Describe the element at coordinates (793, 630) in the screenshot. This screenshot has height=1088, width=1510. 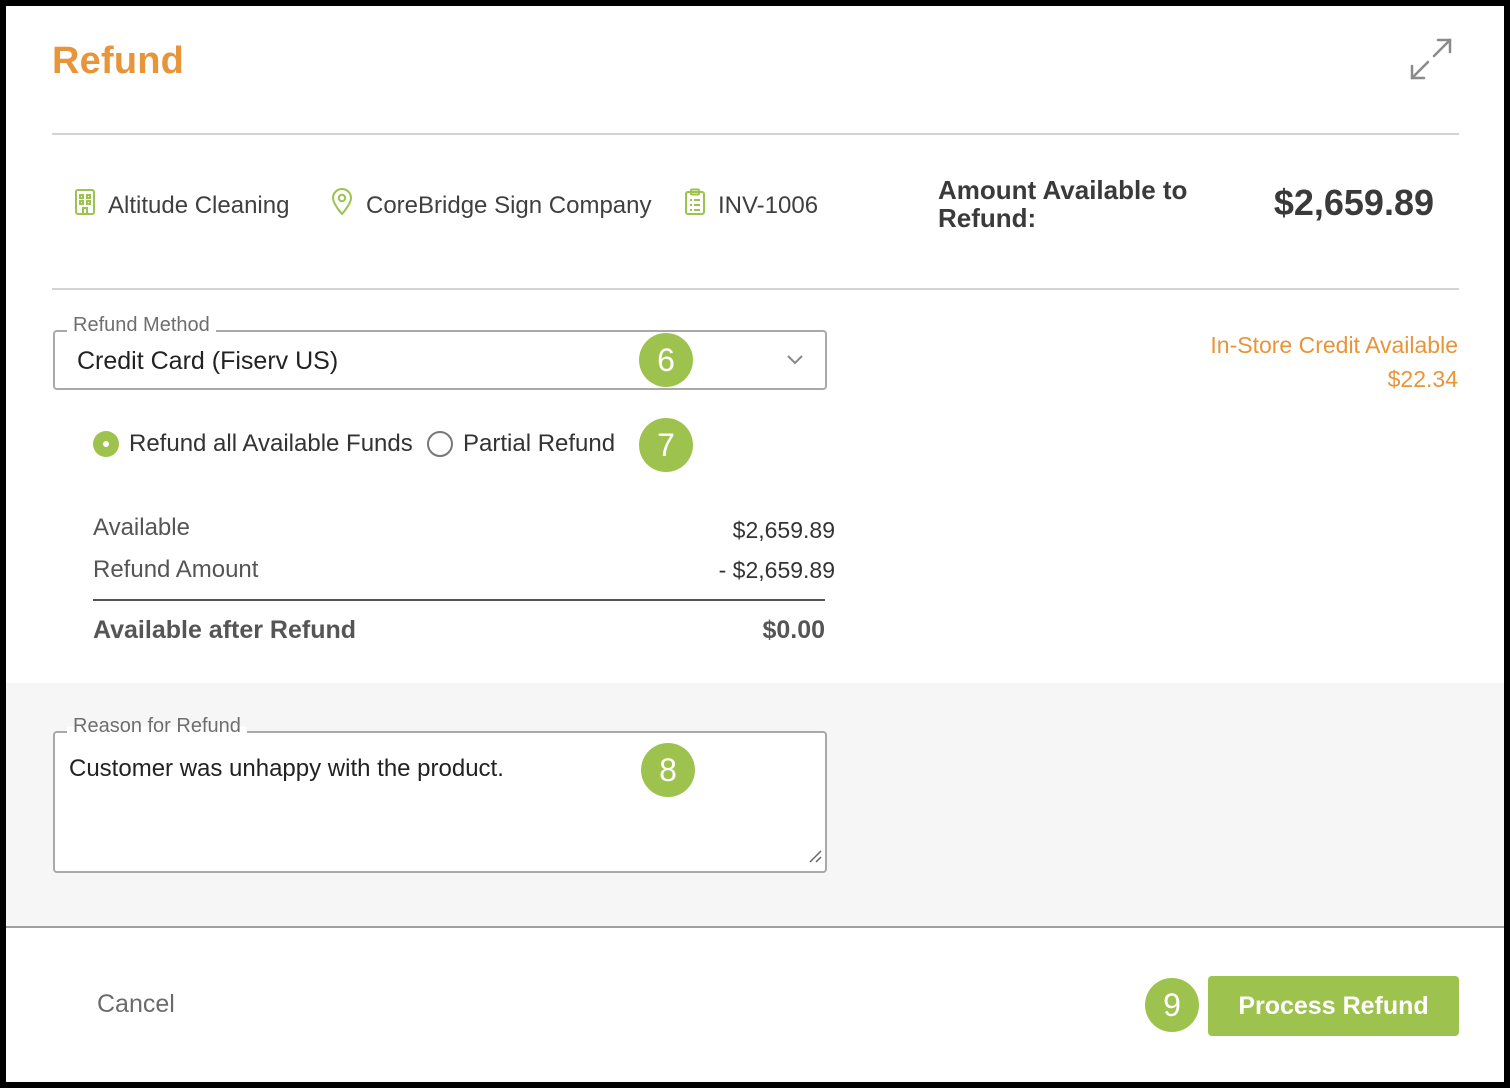
I see `summary-after-value: $0.00` at that location.